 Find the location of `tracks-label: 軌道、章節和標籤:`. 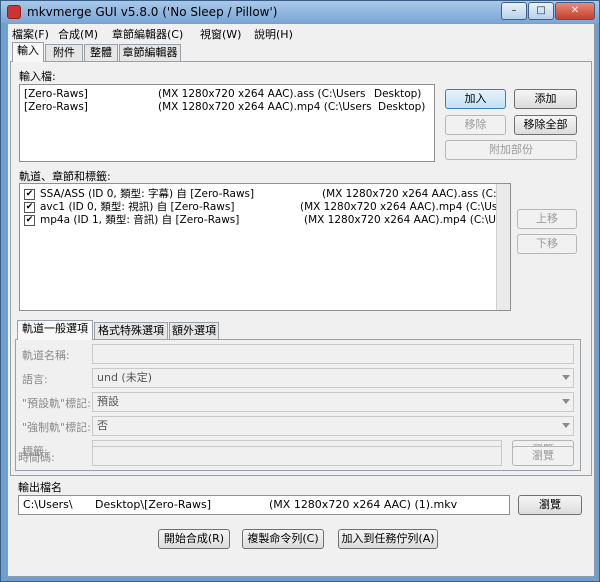

tracks-label: 軌道、章節和標籤: is located at coordinates (65, 176).